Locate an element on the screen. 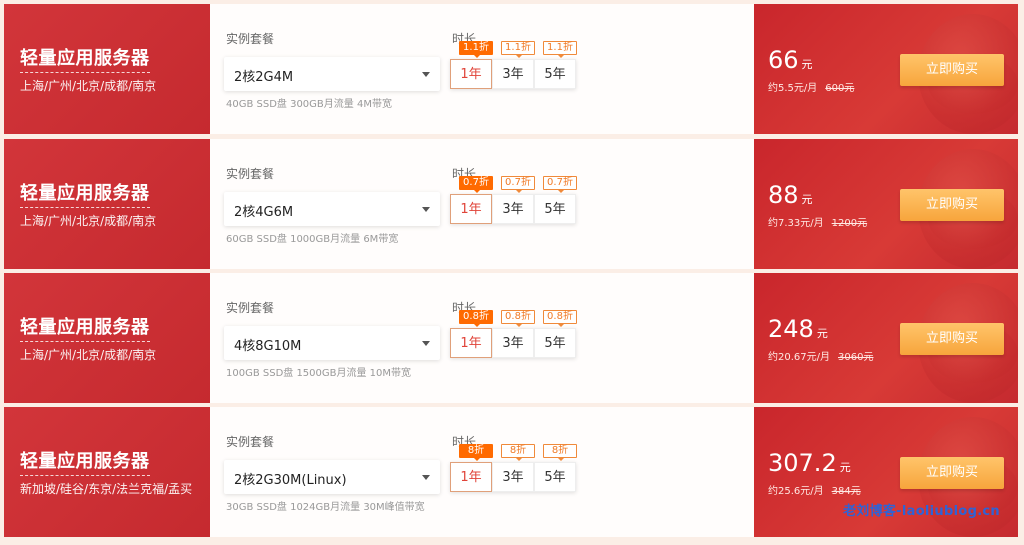 The width and height of the screenshot is (1024, 545). package-spec: 40GB SSD盘 300GB月流量 4M带宽 is located at coordinates (309, 104).